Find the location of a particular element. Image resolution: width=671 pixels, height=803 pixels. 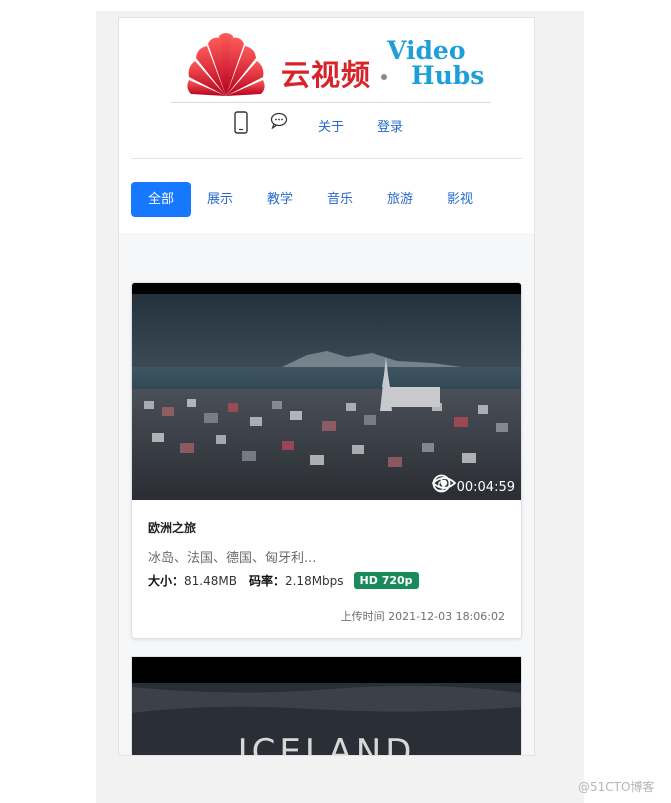

header-divider is located at coordinates (331, 102).